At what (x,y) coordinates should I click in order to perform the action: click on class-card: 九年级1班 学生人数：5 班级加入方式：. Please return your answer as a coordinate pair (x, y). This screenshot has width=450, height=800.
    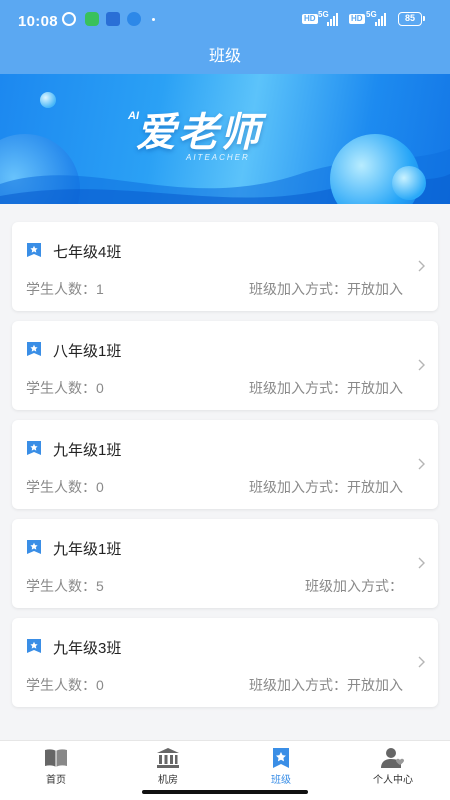
    Looking at the image, I should click on (225, 563).